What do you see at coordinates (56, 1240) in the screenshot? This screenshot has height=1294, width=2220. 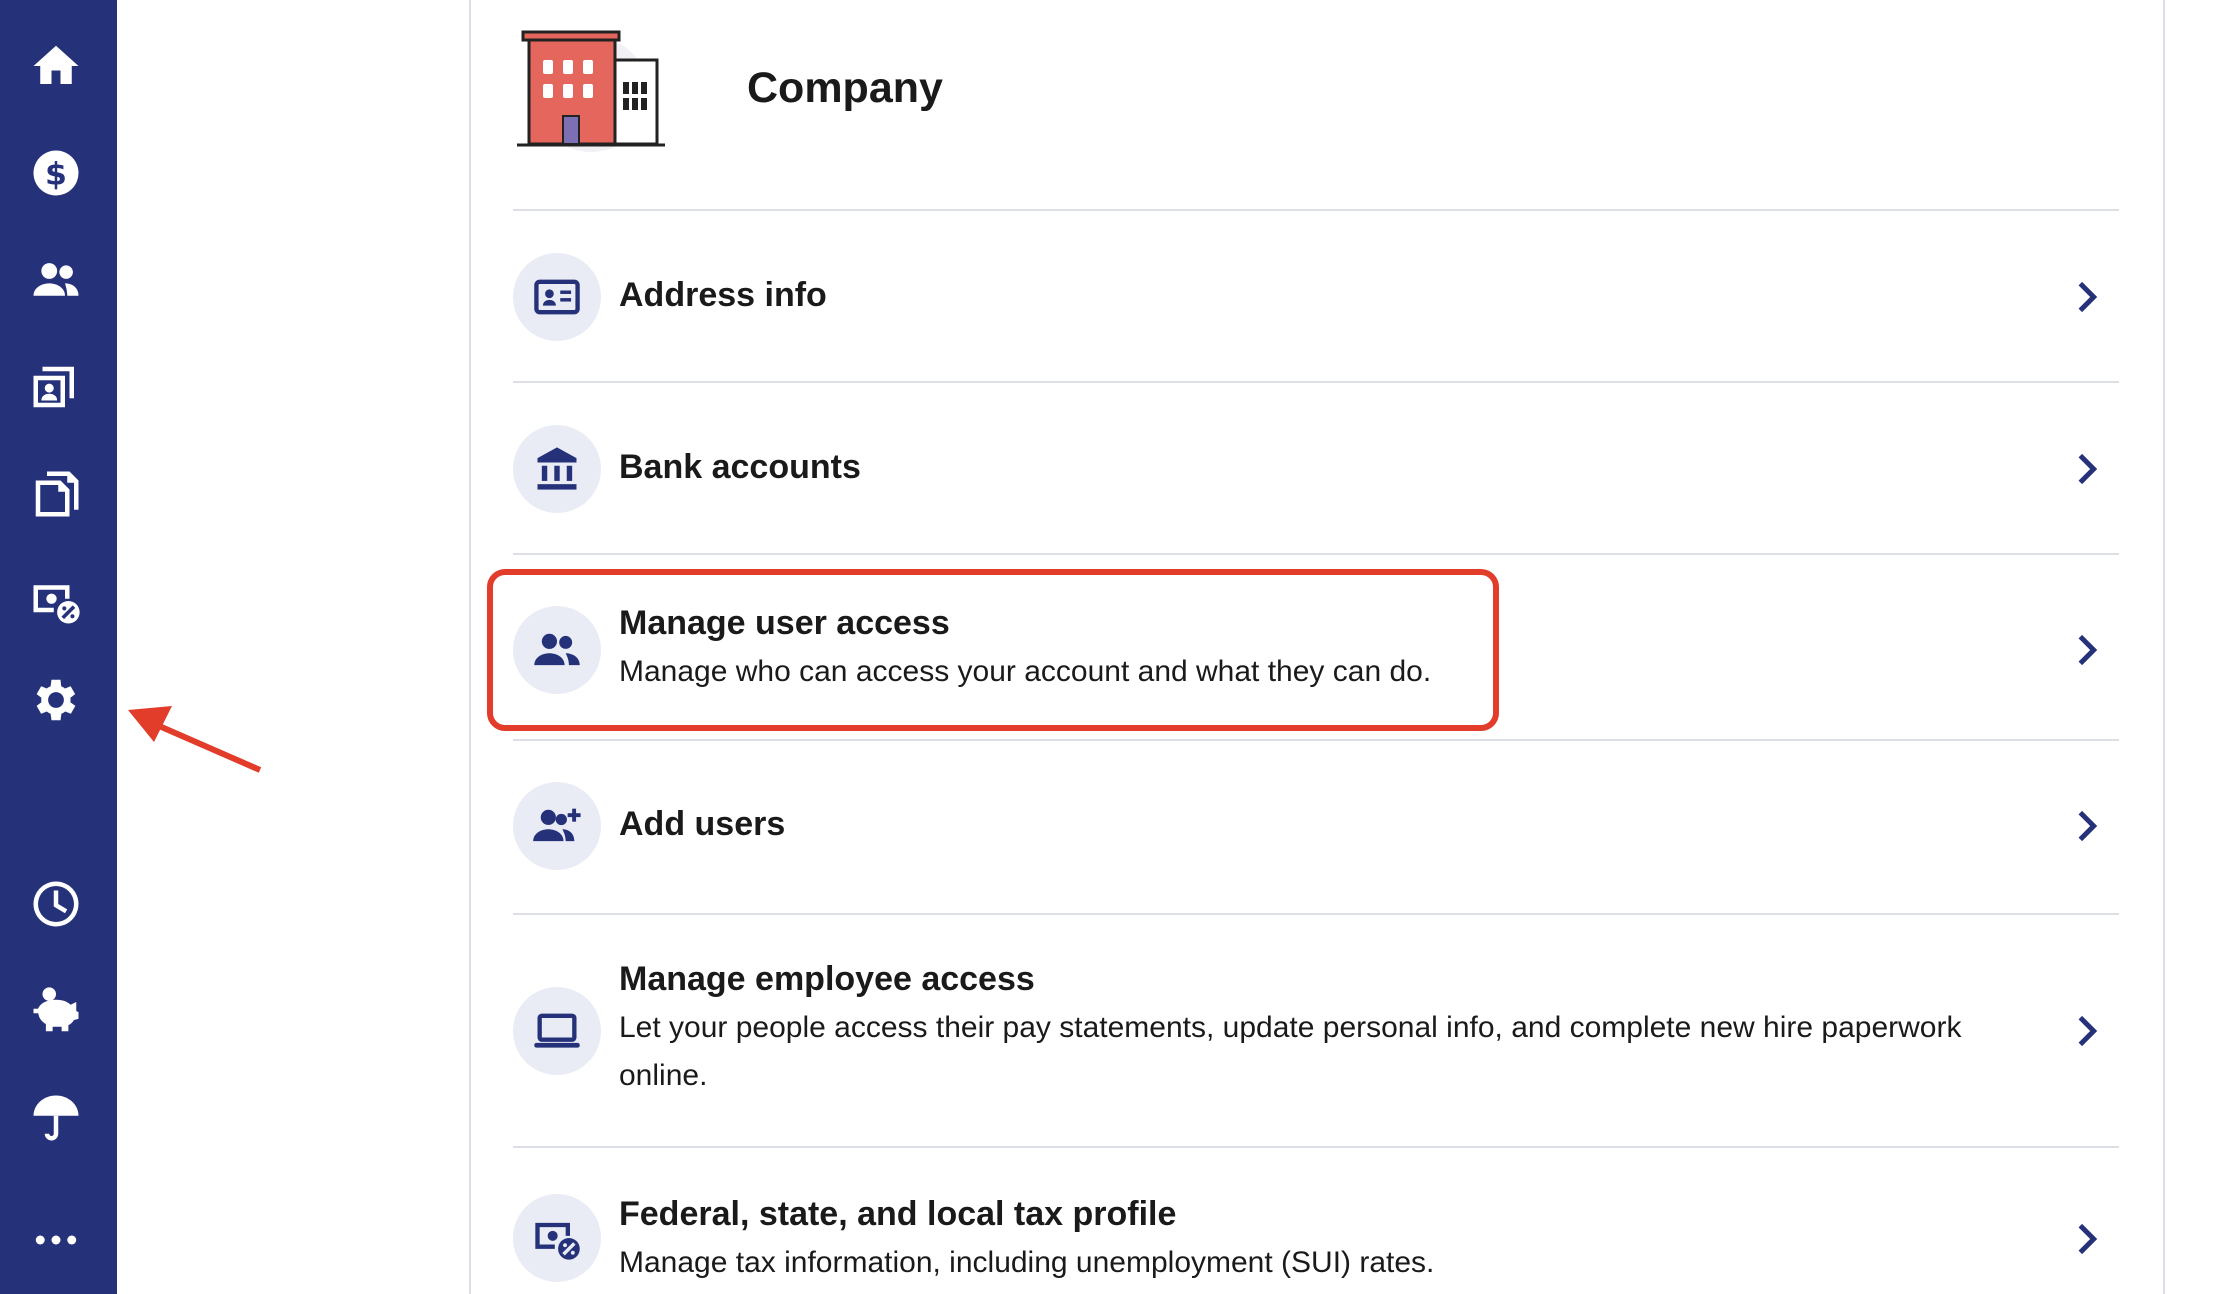 I see `more-icon` at bounding box center [56, 1240].